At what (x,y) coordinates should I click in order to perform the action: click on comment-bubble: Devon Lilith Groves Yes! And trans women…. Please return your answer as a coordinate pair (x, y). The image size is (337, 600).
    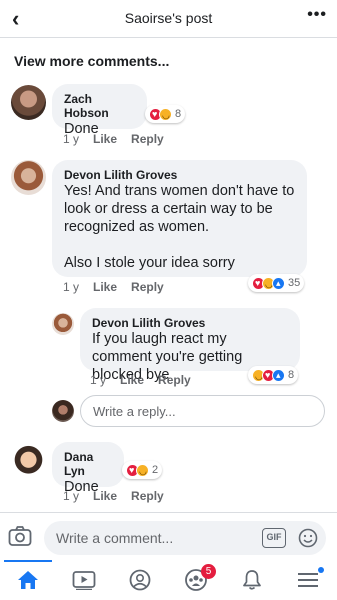
    Looking at the image, I should click on (179, 218).